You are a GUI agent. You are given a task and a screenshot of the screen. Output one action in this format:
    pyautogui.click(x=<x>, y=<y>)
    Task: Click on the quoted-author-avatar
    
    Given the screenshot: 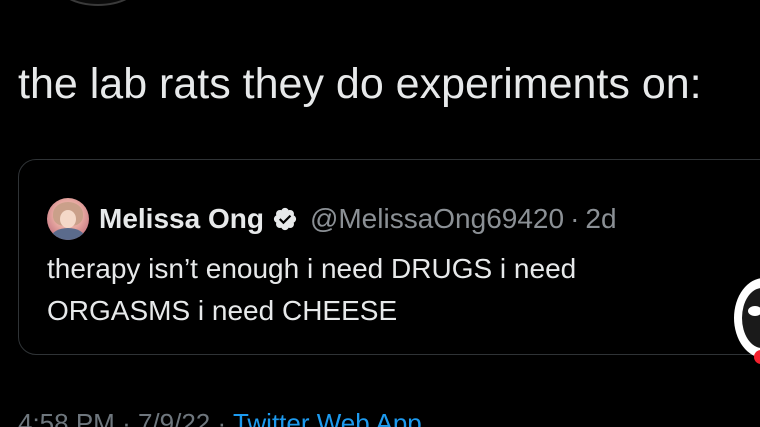 What is the action you would take?
    pyautogui.click(x=68, y=219)
    